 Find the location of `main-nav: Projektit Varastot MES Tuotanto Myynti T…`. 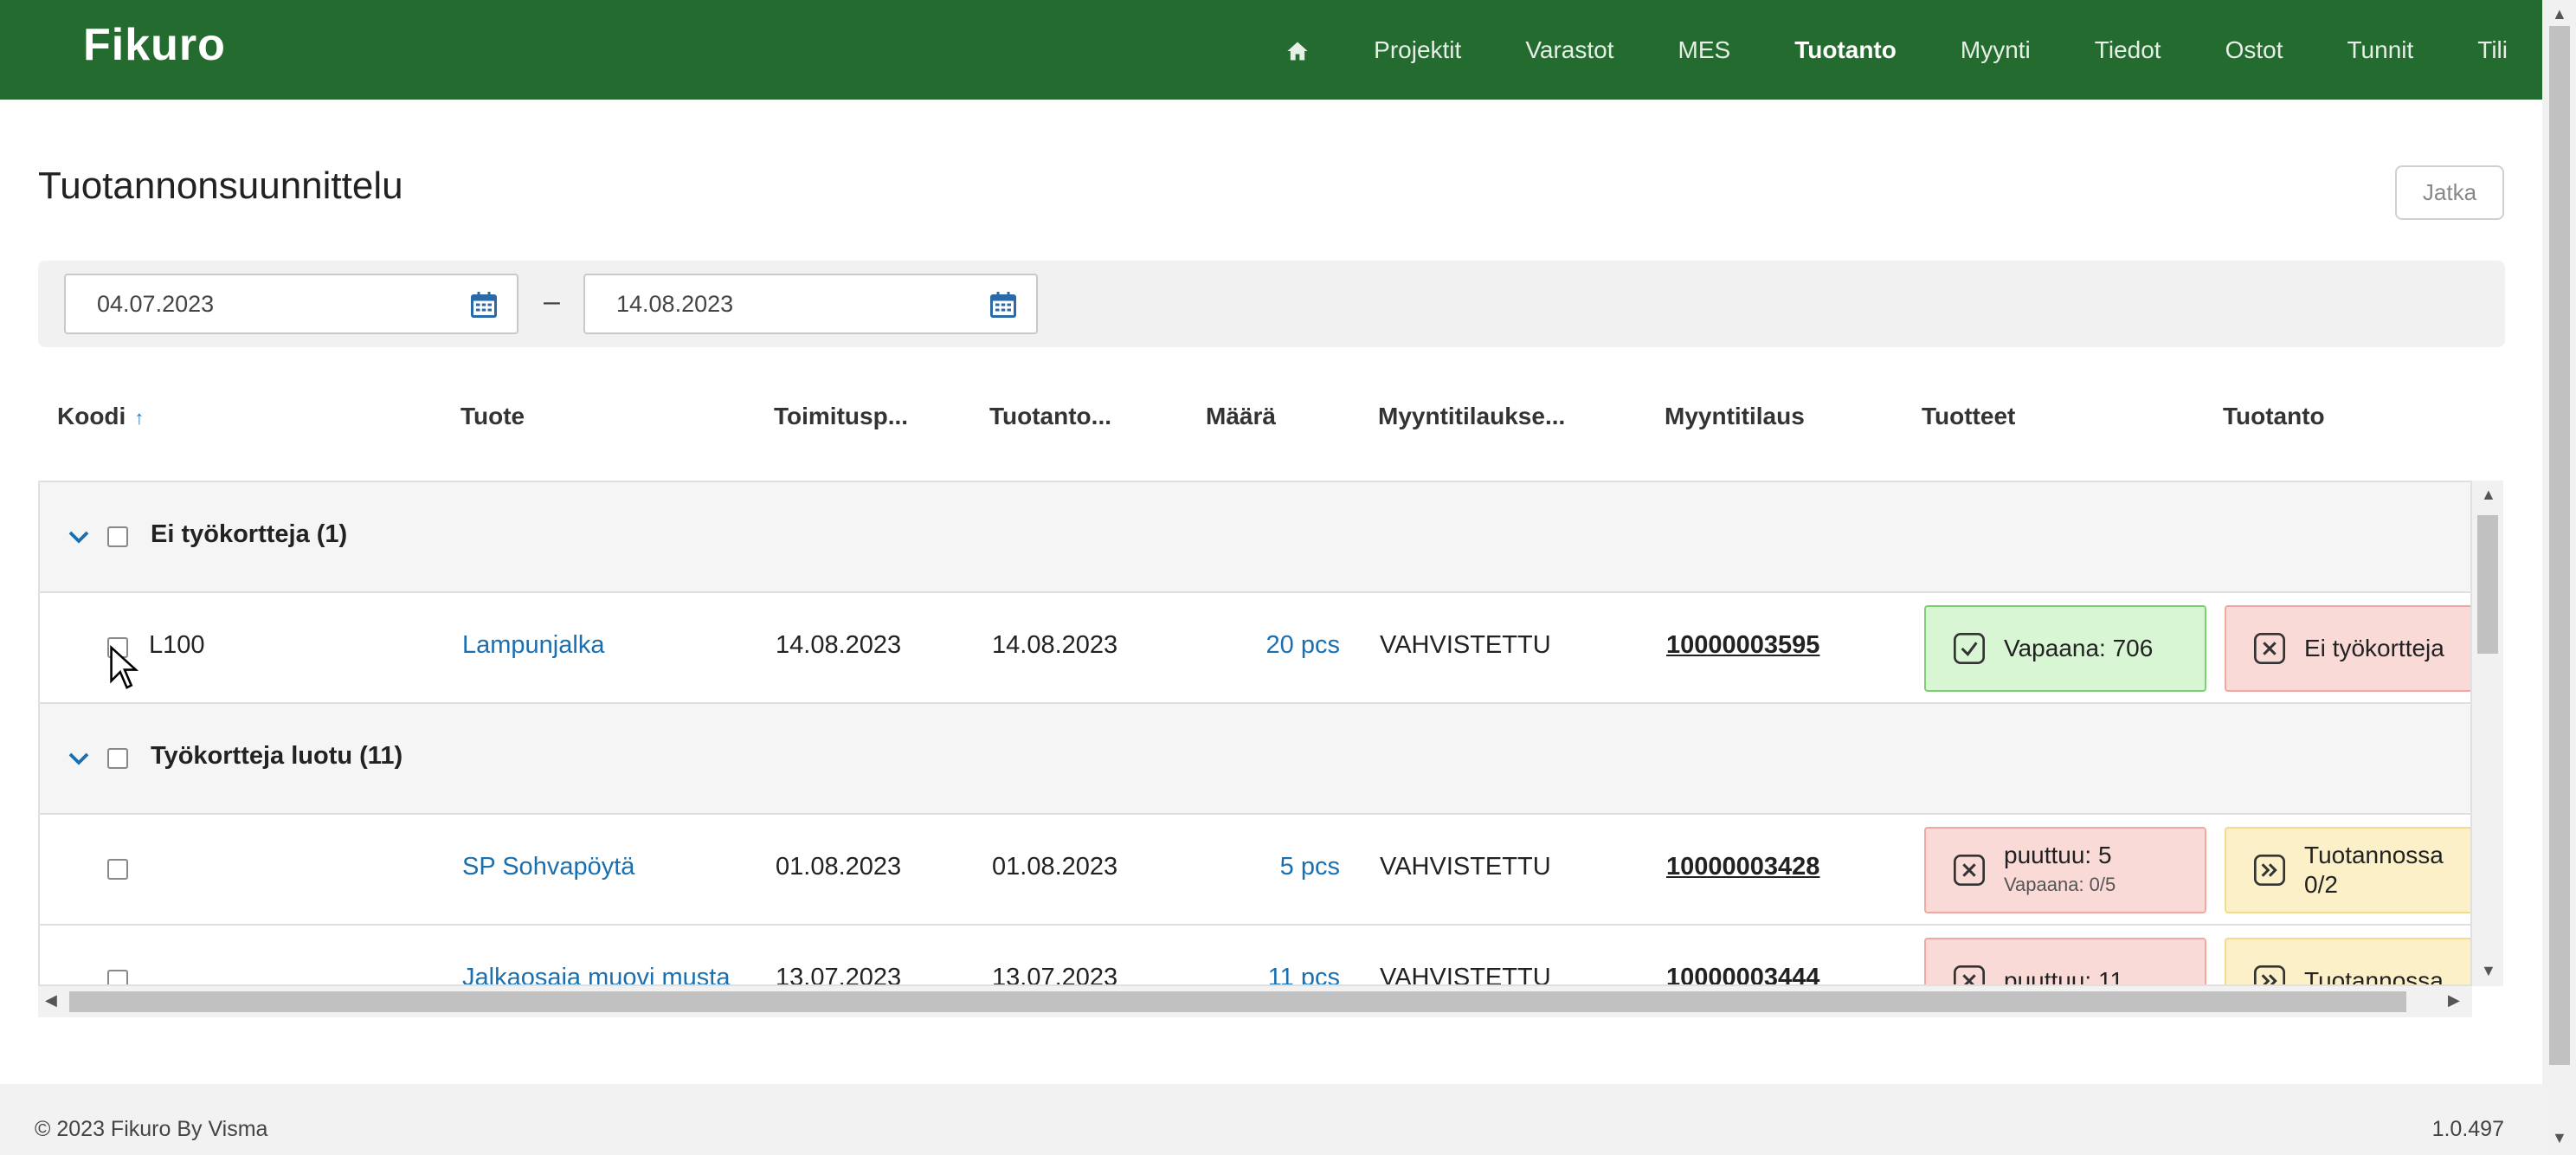

main-nav: Projektit Varastot MES Tuotanto Myynti T… is located at coordinates (1864, 50).